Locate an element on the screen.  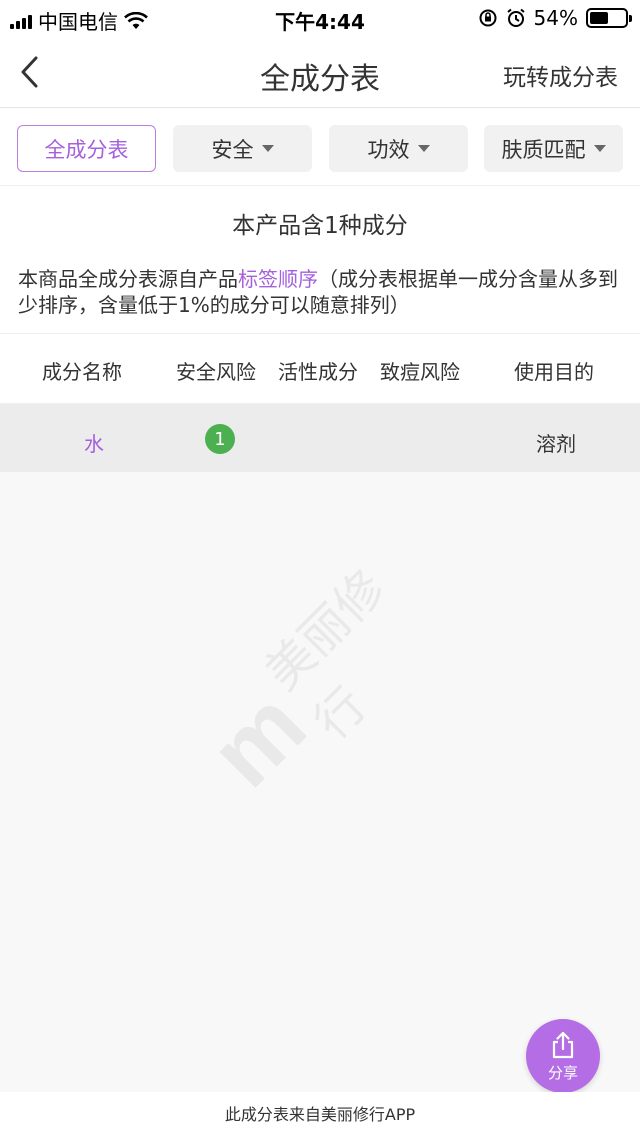
filter-label: 全成分表 is located at coordinates (86, 149).